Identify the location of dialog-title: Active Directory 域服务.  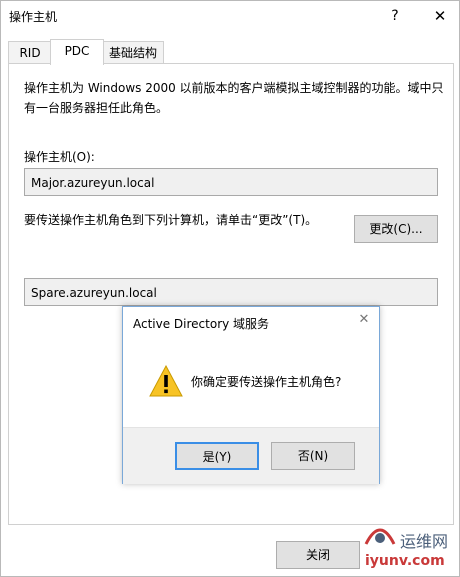
(201, 324).